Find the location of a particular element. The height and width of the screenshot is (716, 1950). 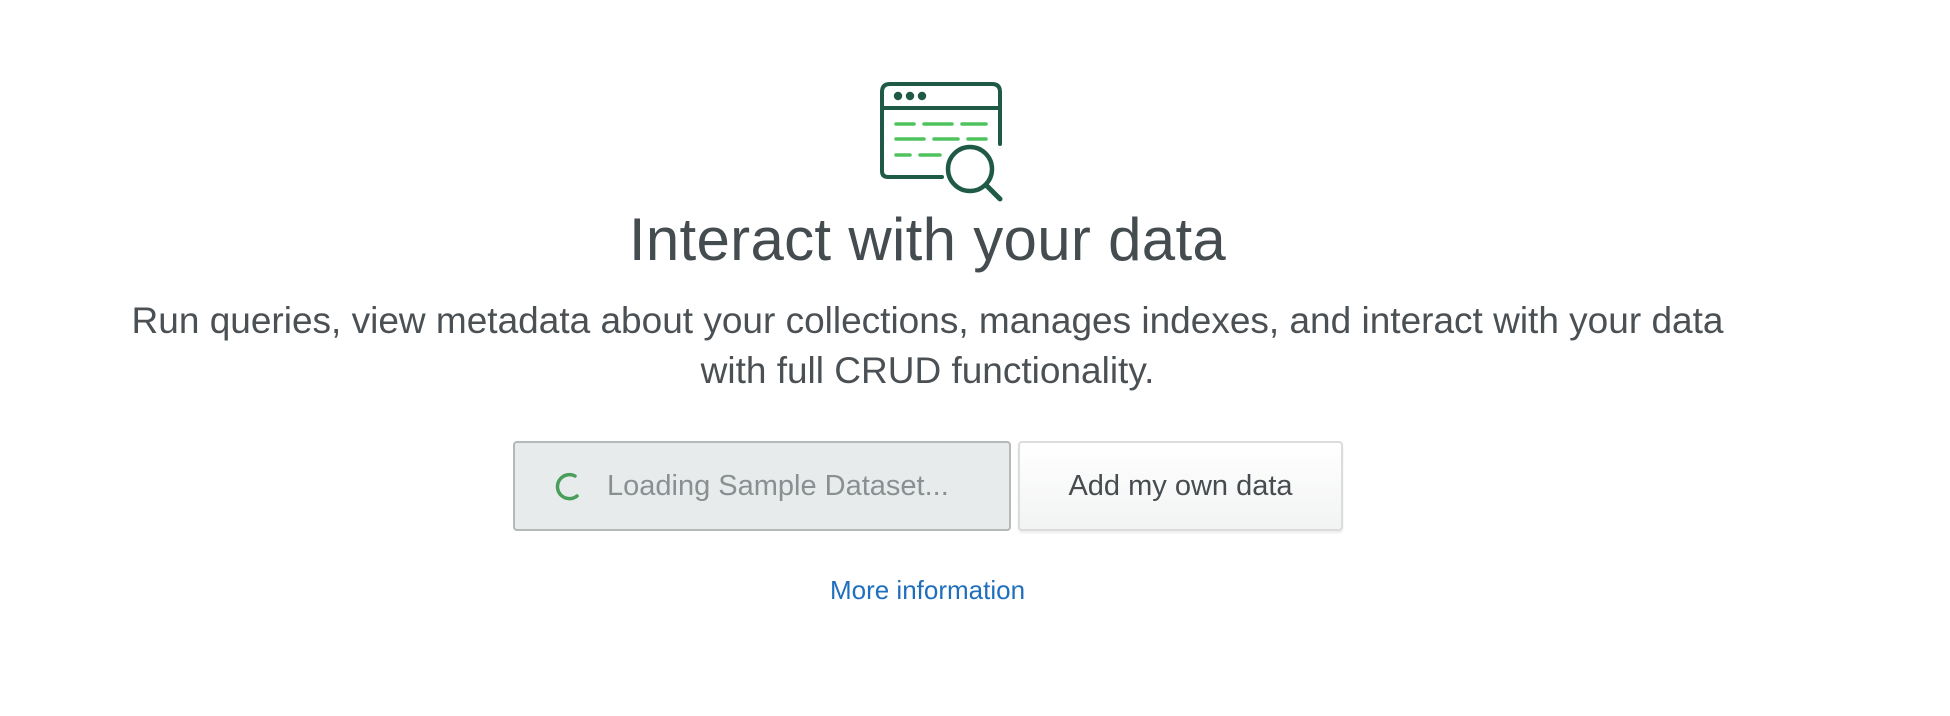

add-my-own-data-button: Add my own data is located at coordinates (1180, 486).